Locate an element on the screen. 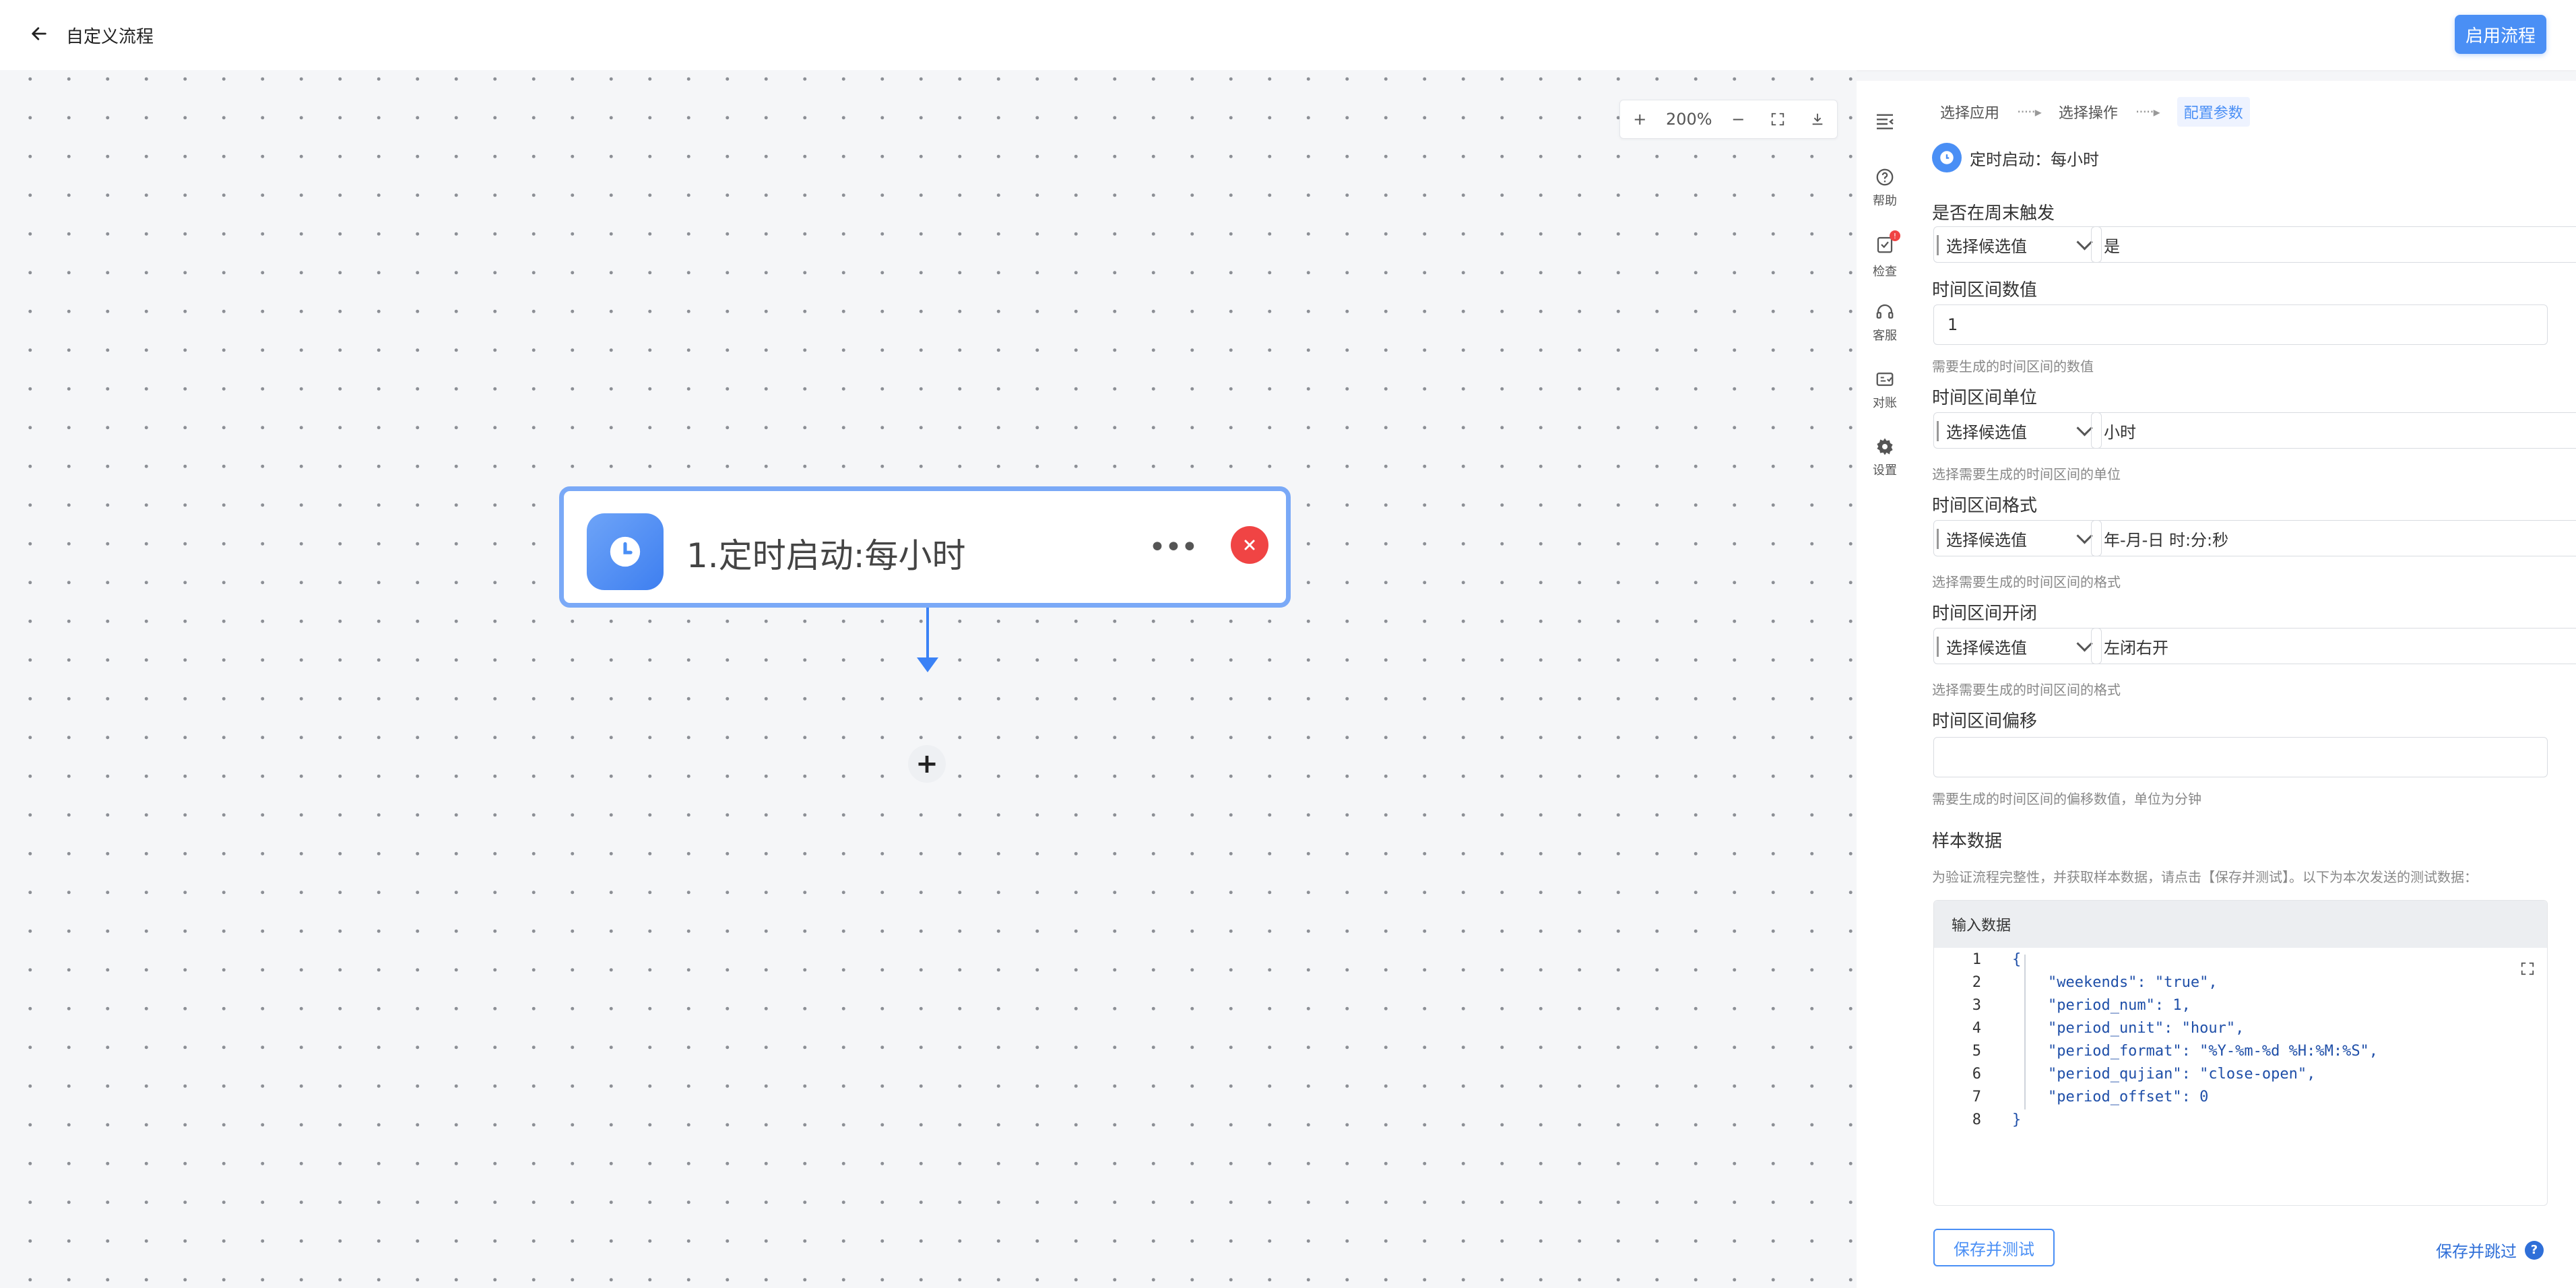 This screenshot has height=1288, width=2576. code-line: 4 "period_unit": "hour", is located at coordinates (2089, 1028).